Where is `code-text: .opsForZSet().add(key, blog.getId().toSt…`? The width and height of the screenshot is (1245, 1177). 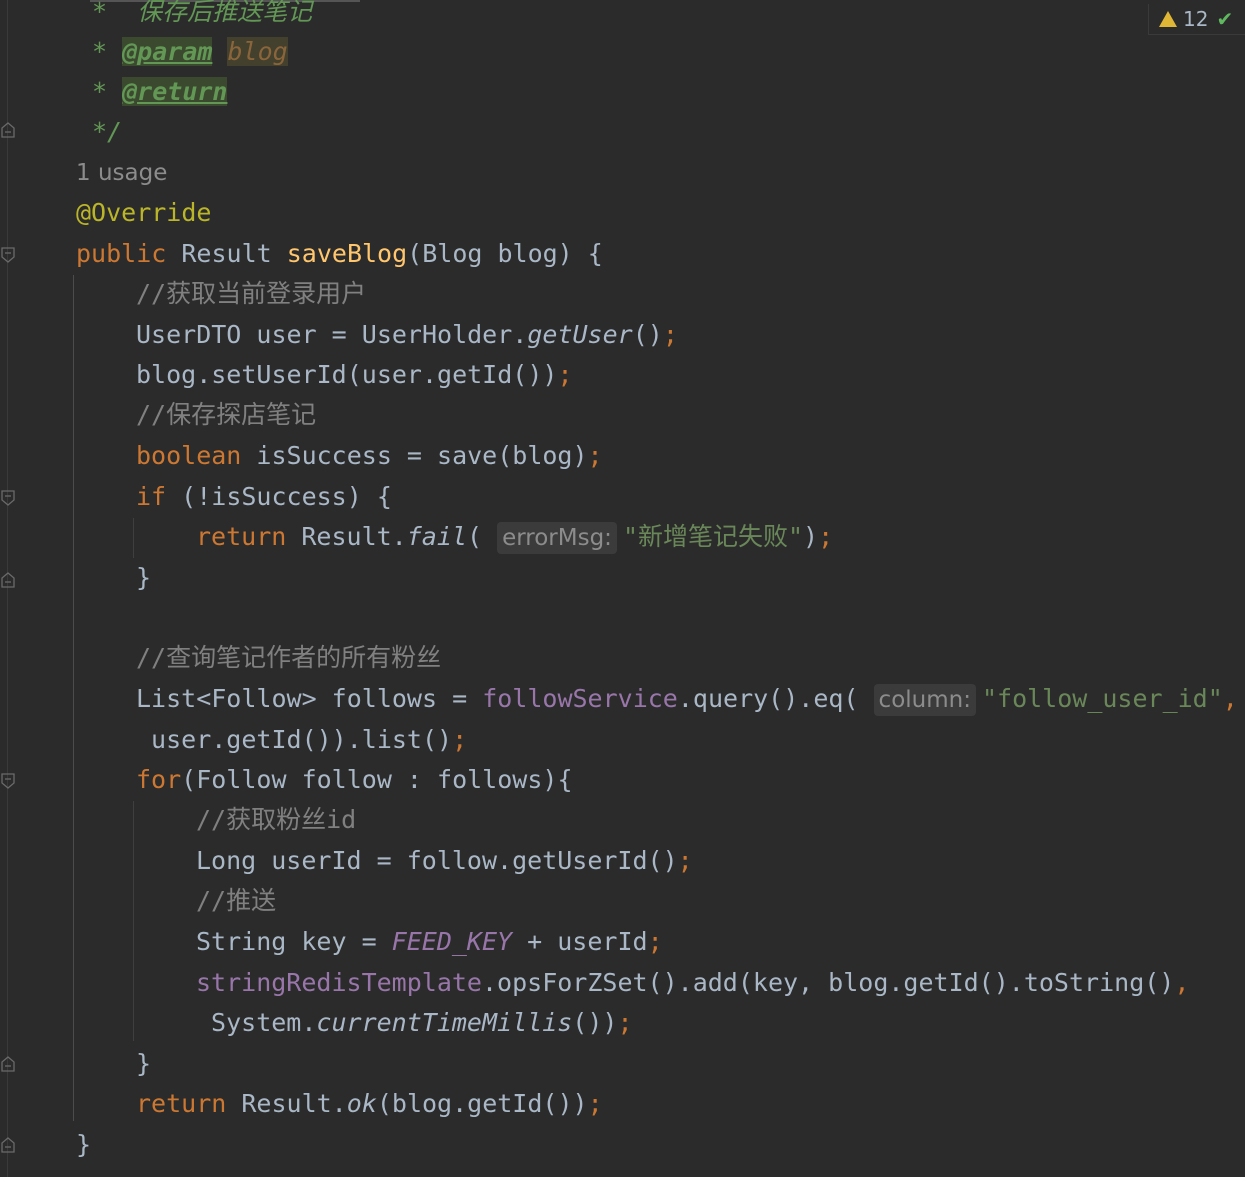
code-text: .opsForZSet().add(key, blog.getId().toSt… is located at coordinates (828, 982).